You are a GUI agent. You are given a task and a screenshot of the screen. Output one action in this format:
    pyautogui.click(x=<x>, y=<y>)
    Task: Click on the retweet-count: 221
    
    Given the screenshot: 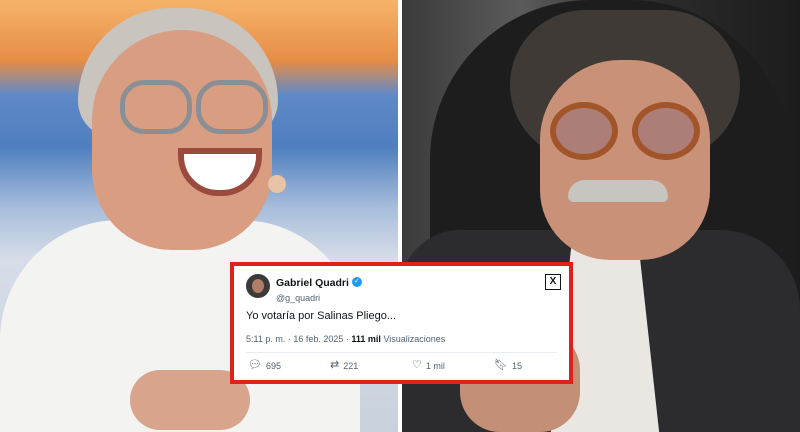 What is the action you would take?
    pyautogui.click(x=351, y=365)
    